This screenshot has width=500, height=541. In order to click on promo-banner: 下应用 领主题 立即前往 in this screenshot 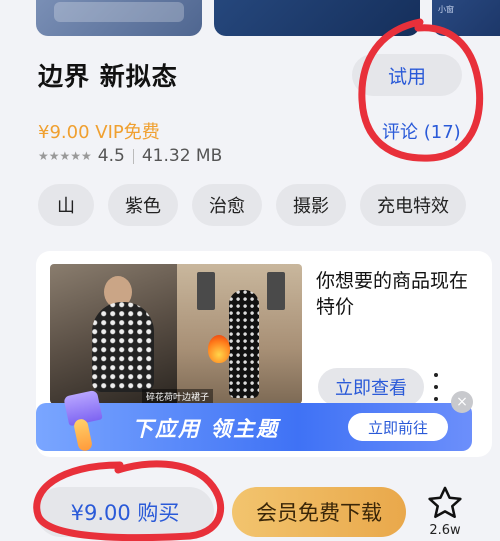, I will do `click(254, 421)`.